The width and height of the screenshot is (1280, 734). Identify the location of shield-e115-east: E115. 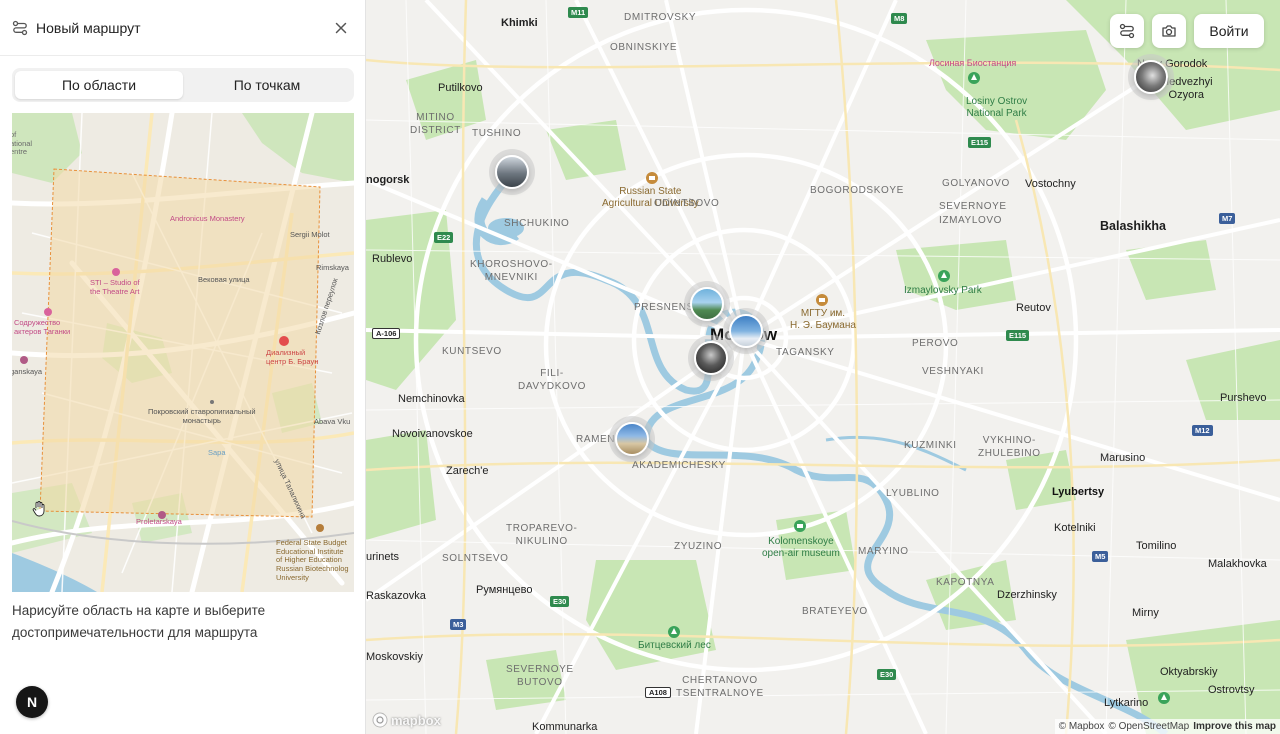
(1018, 335).